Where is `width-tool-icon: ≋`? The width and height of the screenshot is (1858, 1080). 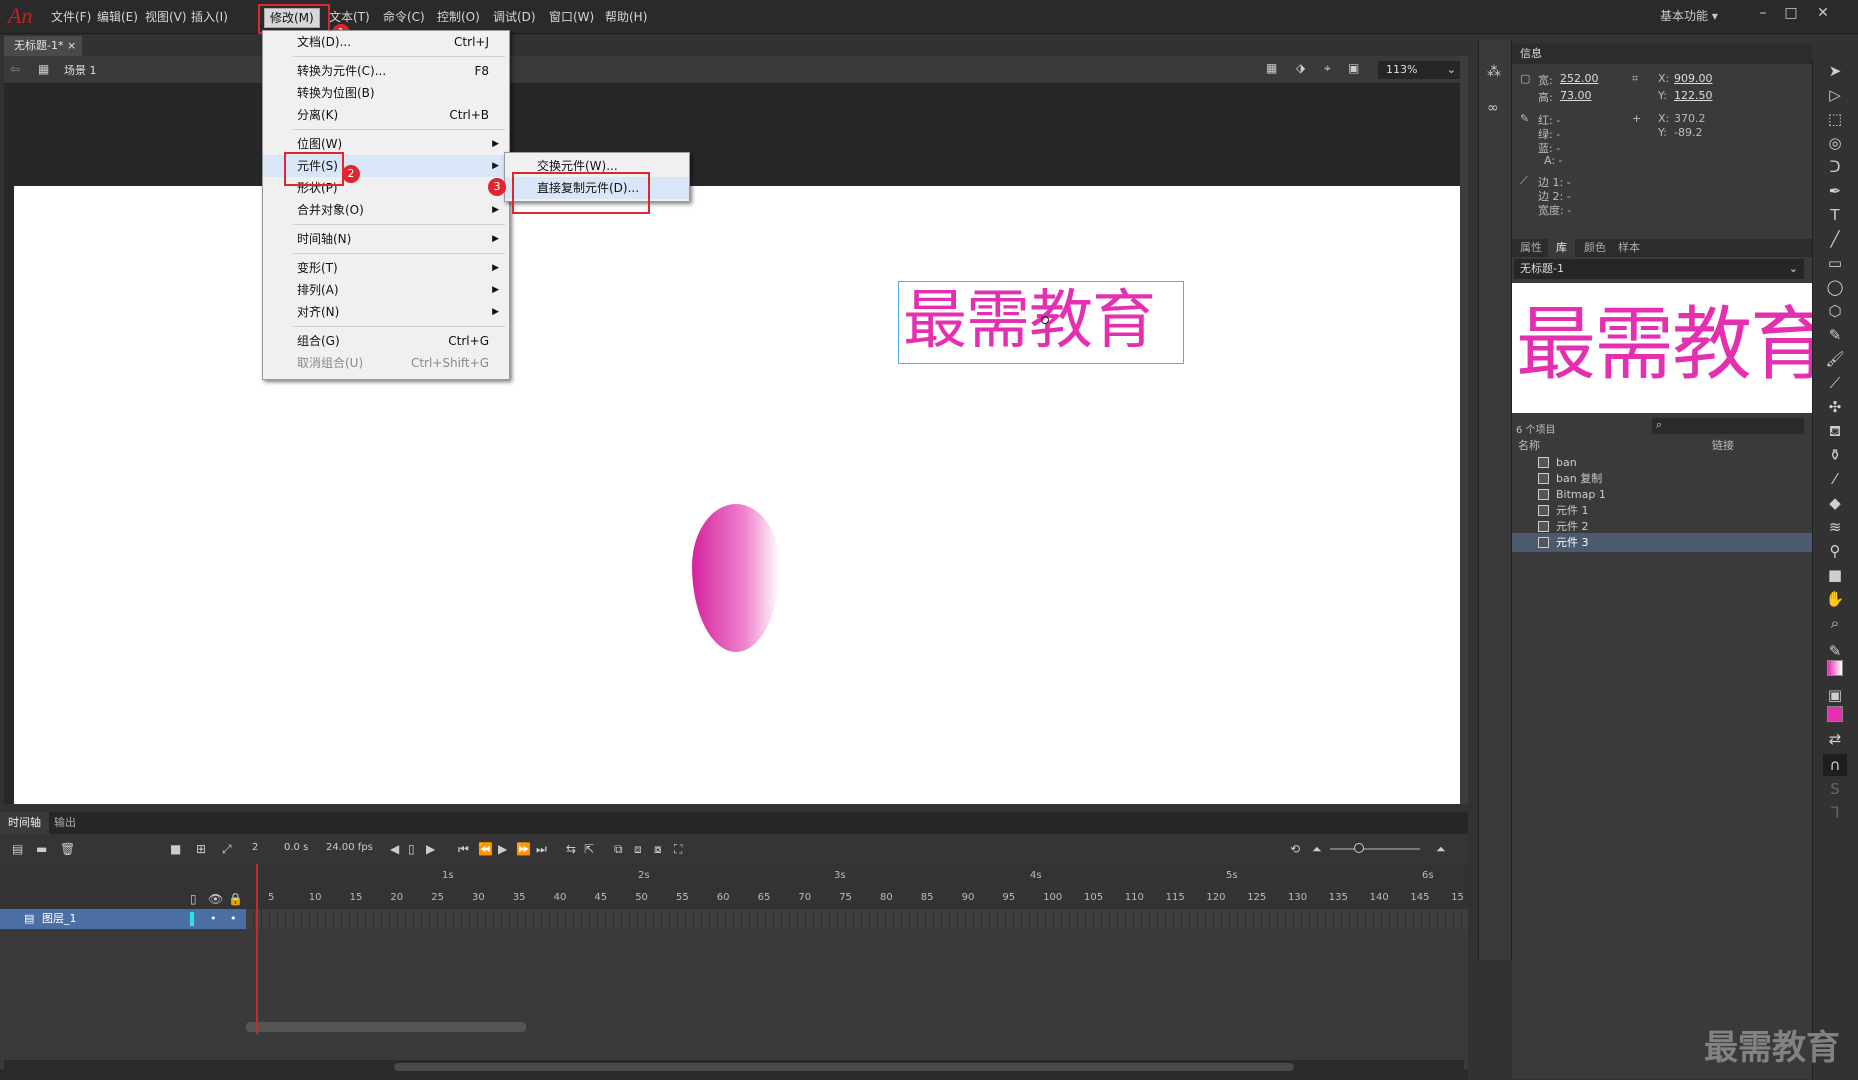
width-tool-icon: ≋ is located at coordinates (1835, 527).